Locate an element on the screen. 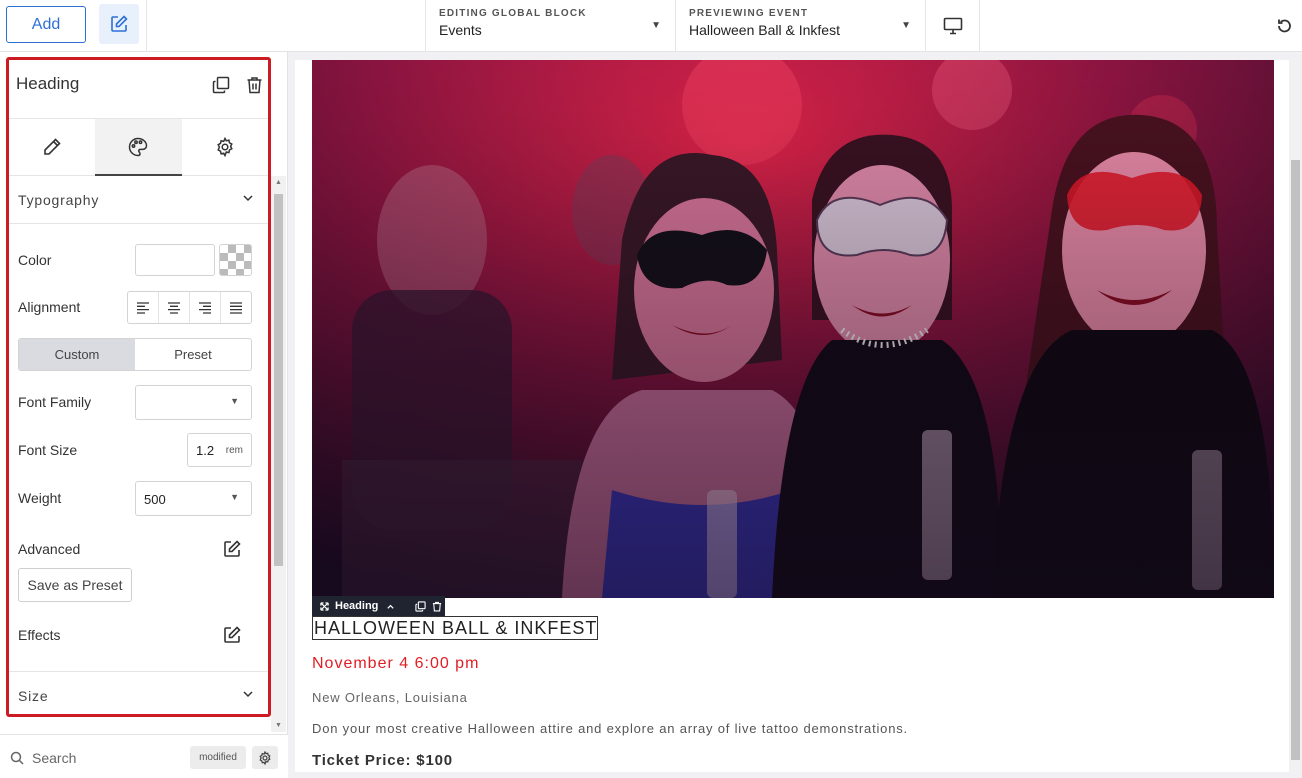 Image resolution: width=1302 pixels, height=778 pixels. effects-edit-button is located at coordinates (232, 637).